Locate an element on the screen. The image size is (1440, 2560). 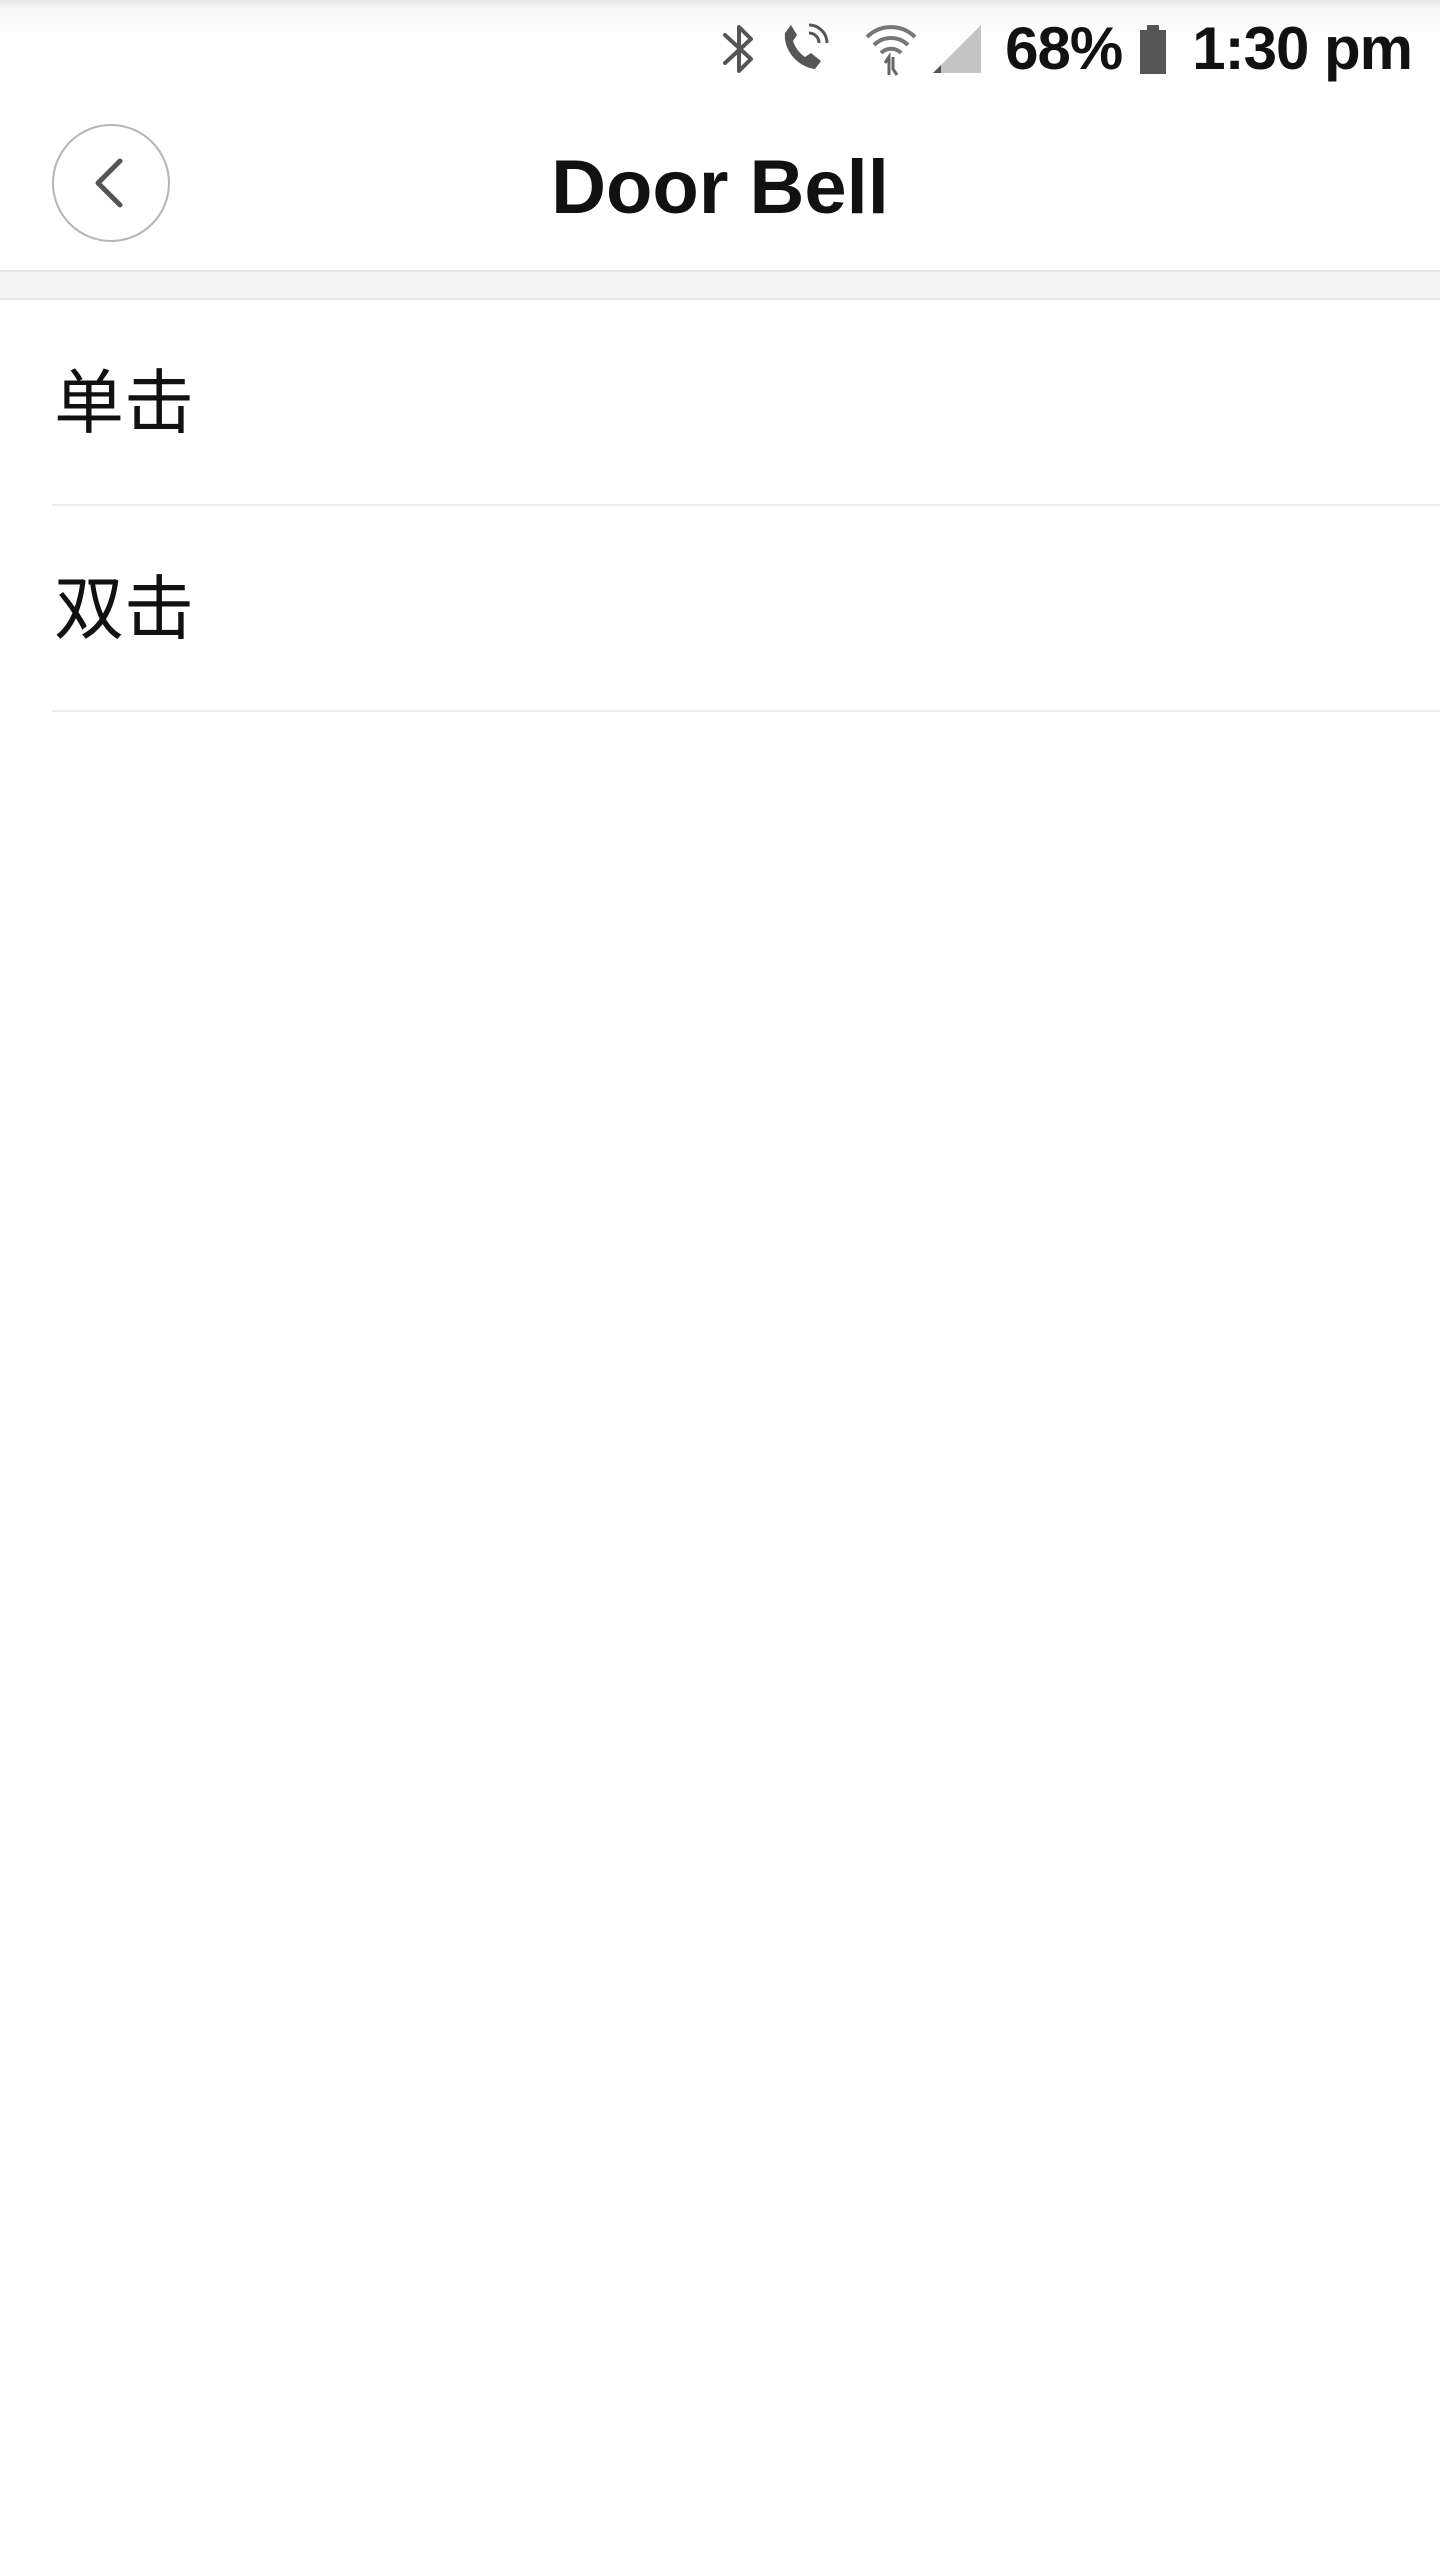
section-divider is located at coordinates (720, 286).